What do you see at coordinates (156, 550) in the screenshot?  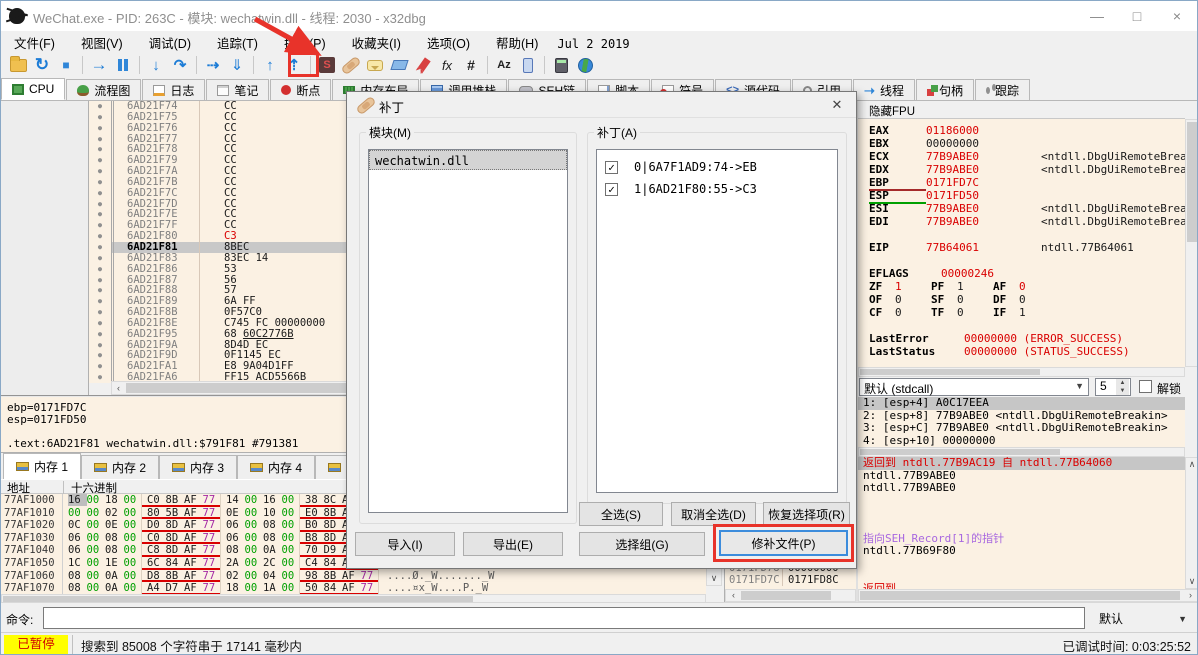 I see `memory-byte: C8` at bounding box center [156, 550].